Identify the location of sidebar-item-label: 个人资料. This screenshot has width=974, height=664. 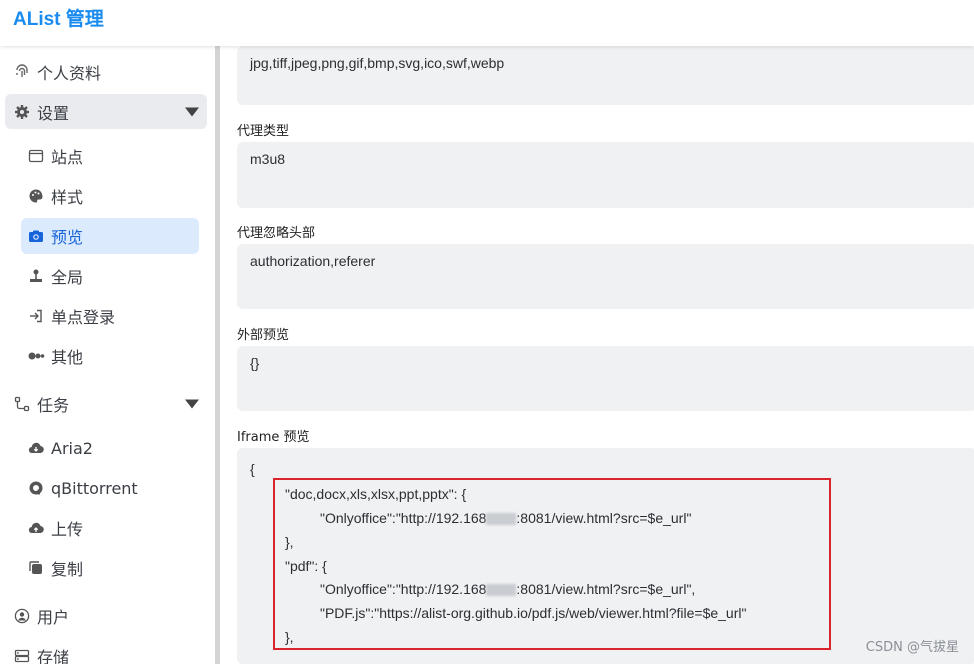
(69, 73).